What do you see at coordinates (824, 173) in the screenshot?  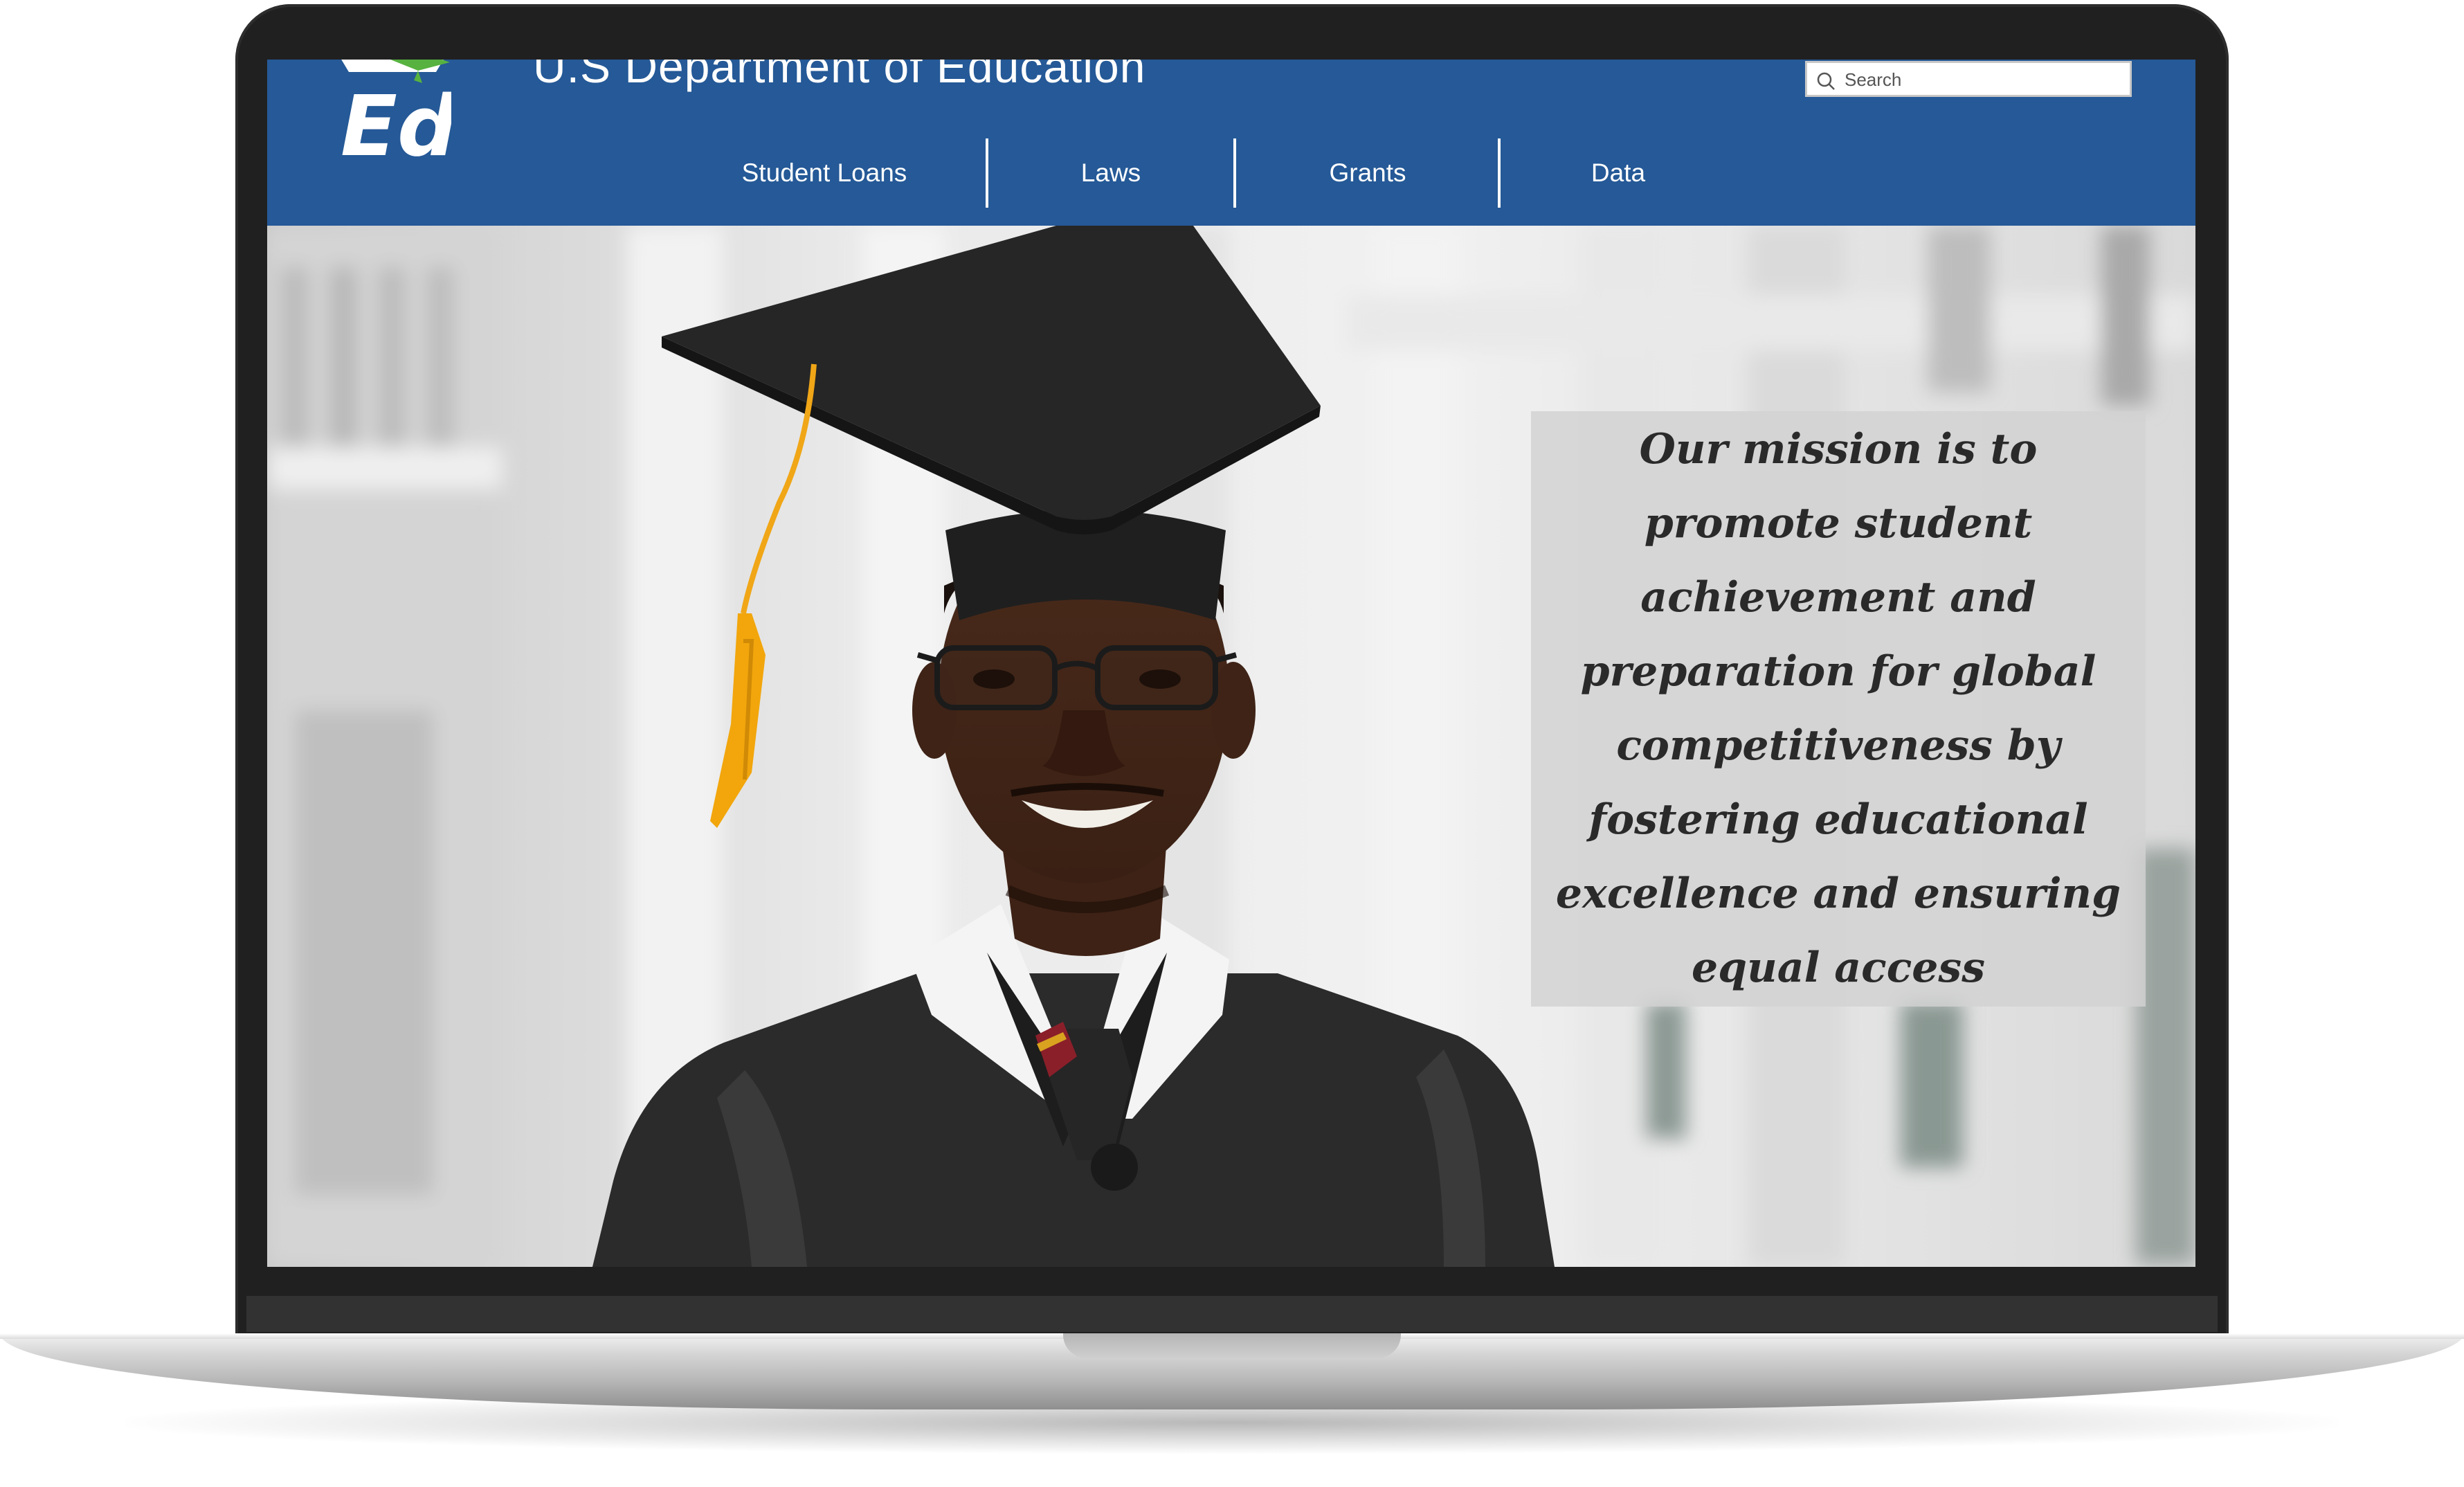 I see `nav-item-student-loans: Student Loans` at bounding box center [824, 173].